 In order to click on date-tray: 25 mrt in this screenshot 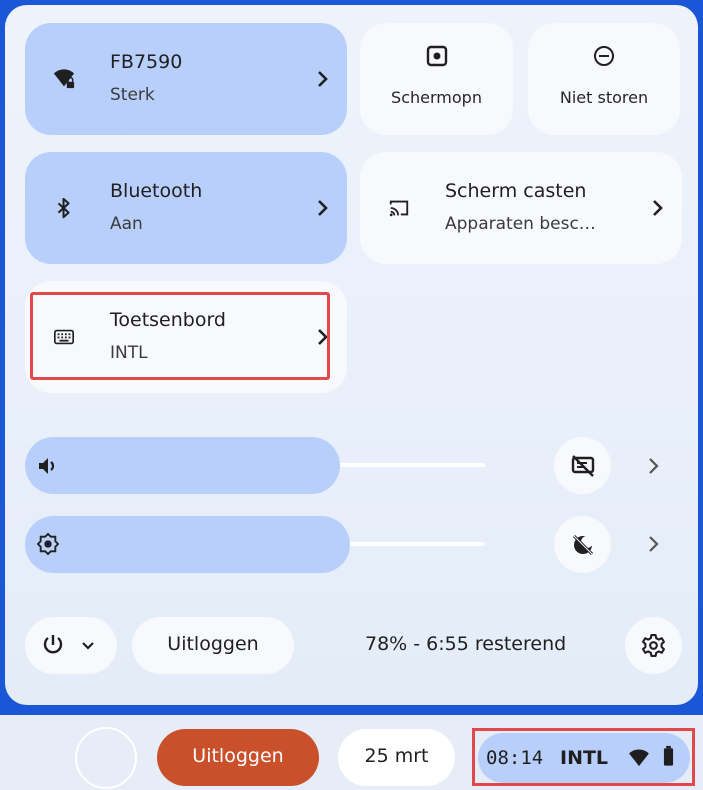, I will do `click(396, 757)`.